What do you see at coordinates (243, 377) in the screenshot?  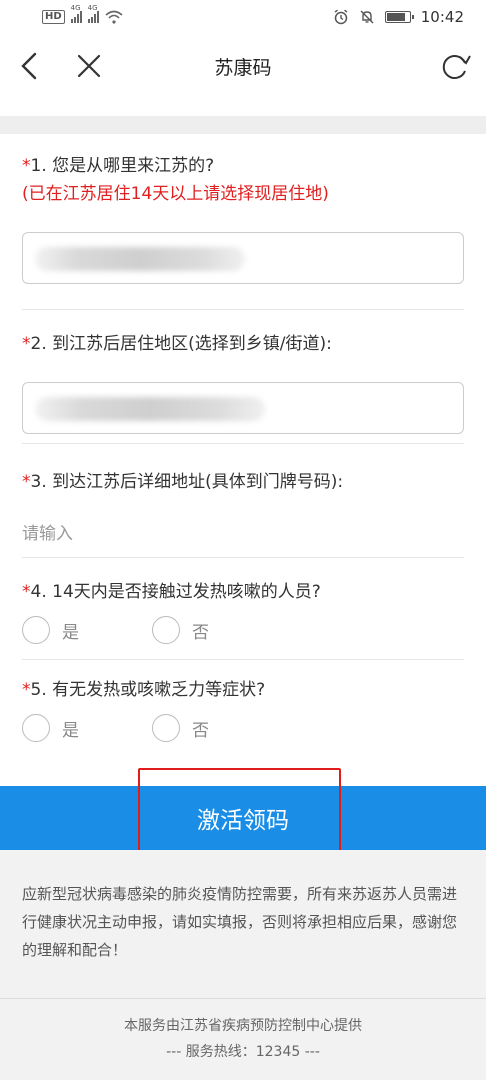 I see `question-residence: *2. 到江苏后居住地区(选择到乡镇/街道):` at bounding box center [243, 377].